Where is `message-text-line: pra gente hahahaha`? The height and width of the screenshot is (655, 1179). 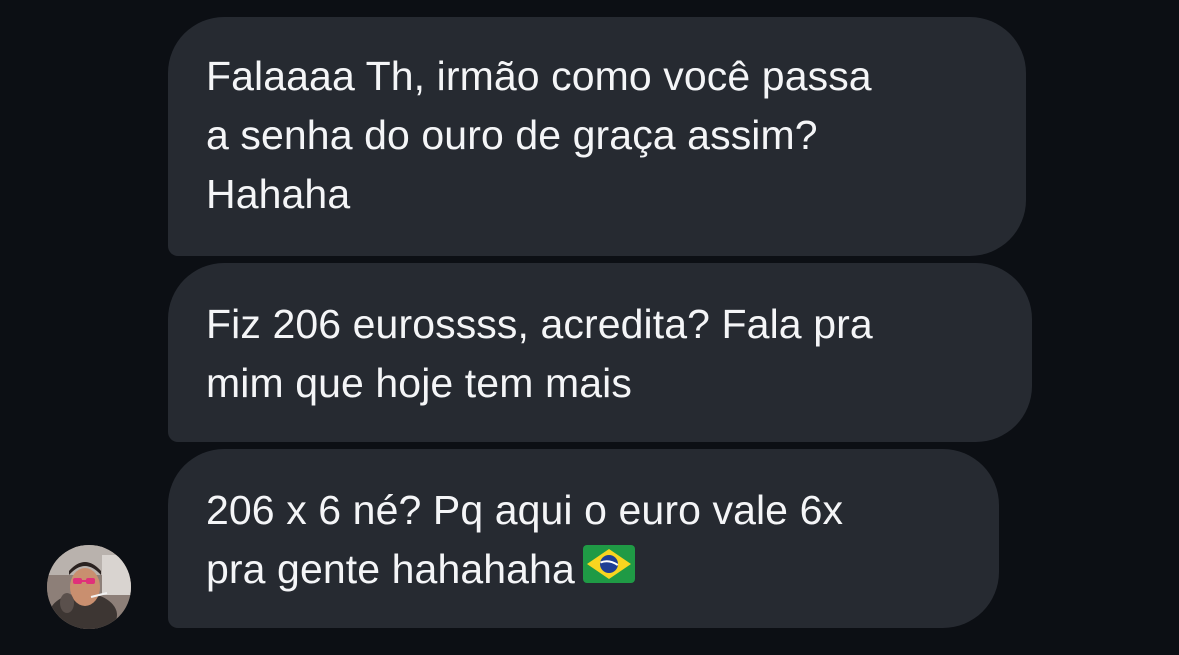 message-text-line: pra gente hahahaha is located at coordinates (583, 571).